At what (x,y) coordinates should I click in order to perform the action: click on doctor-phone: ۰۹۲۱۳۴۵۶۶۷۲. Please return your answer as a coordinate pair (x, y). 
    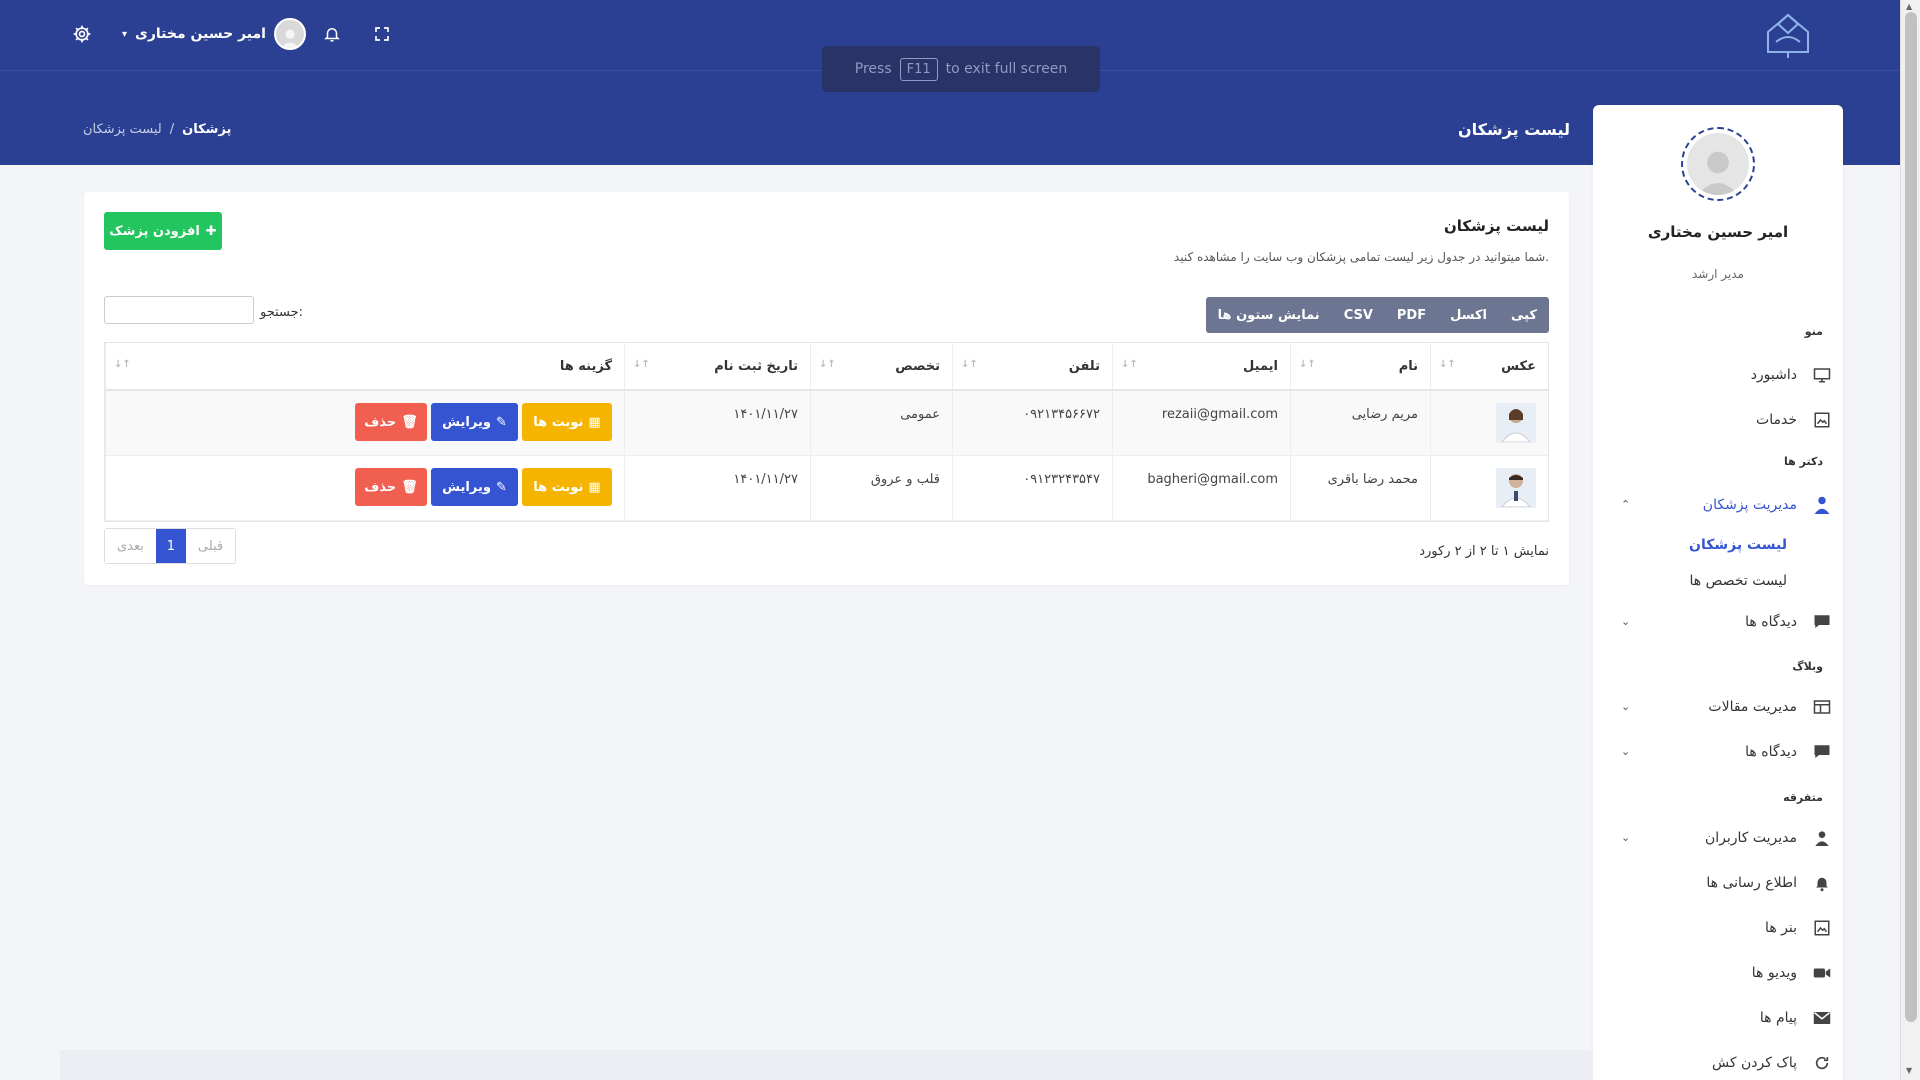
    Looking at the image, I should click on (1032, 423).